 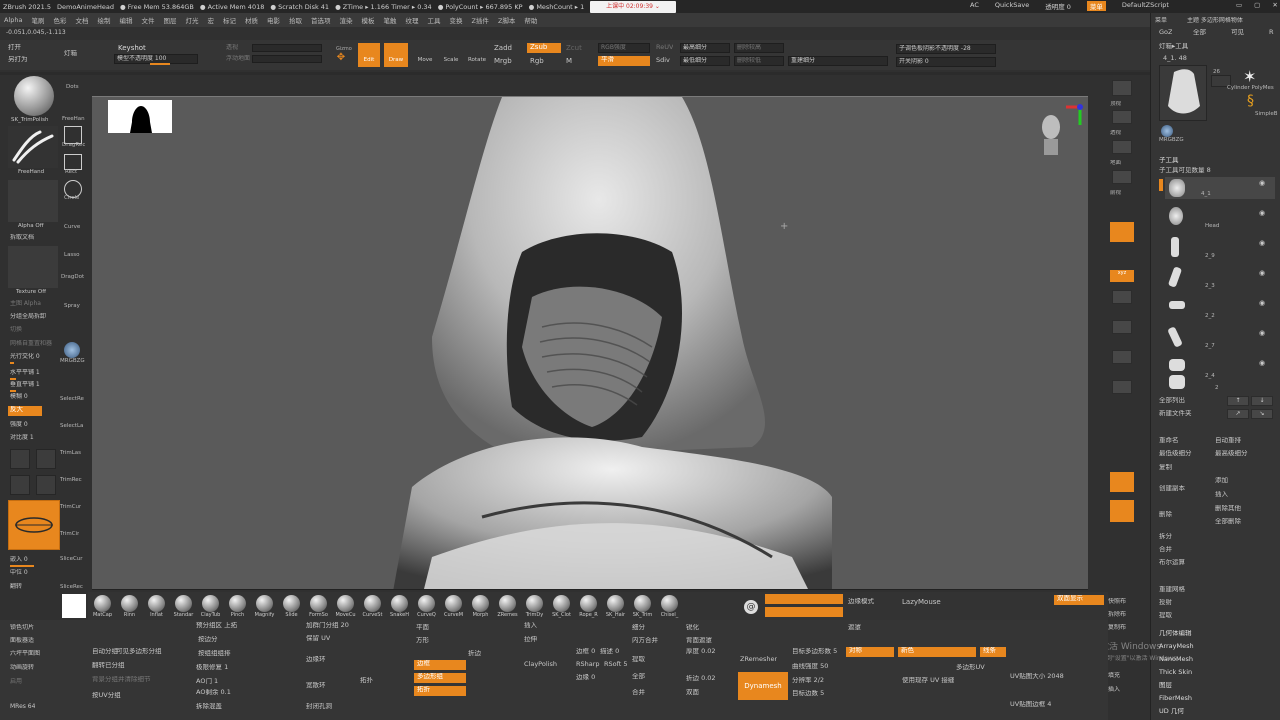 What do you see at coordinates (1165, 33) in the screenshot?
I see `goz-button: GoZ` at bounding box center [1165, 33].